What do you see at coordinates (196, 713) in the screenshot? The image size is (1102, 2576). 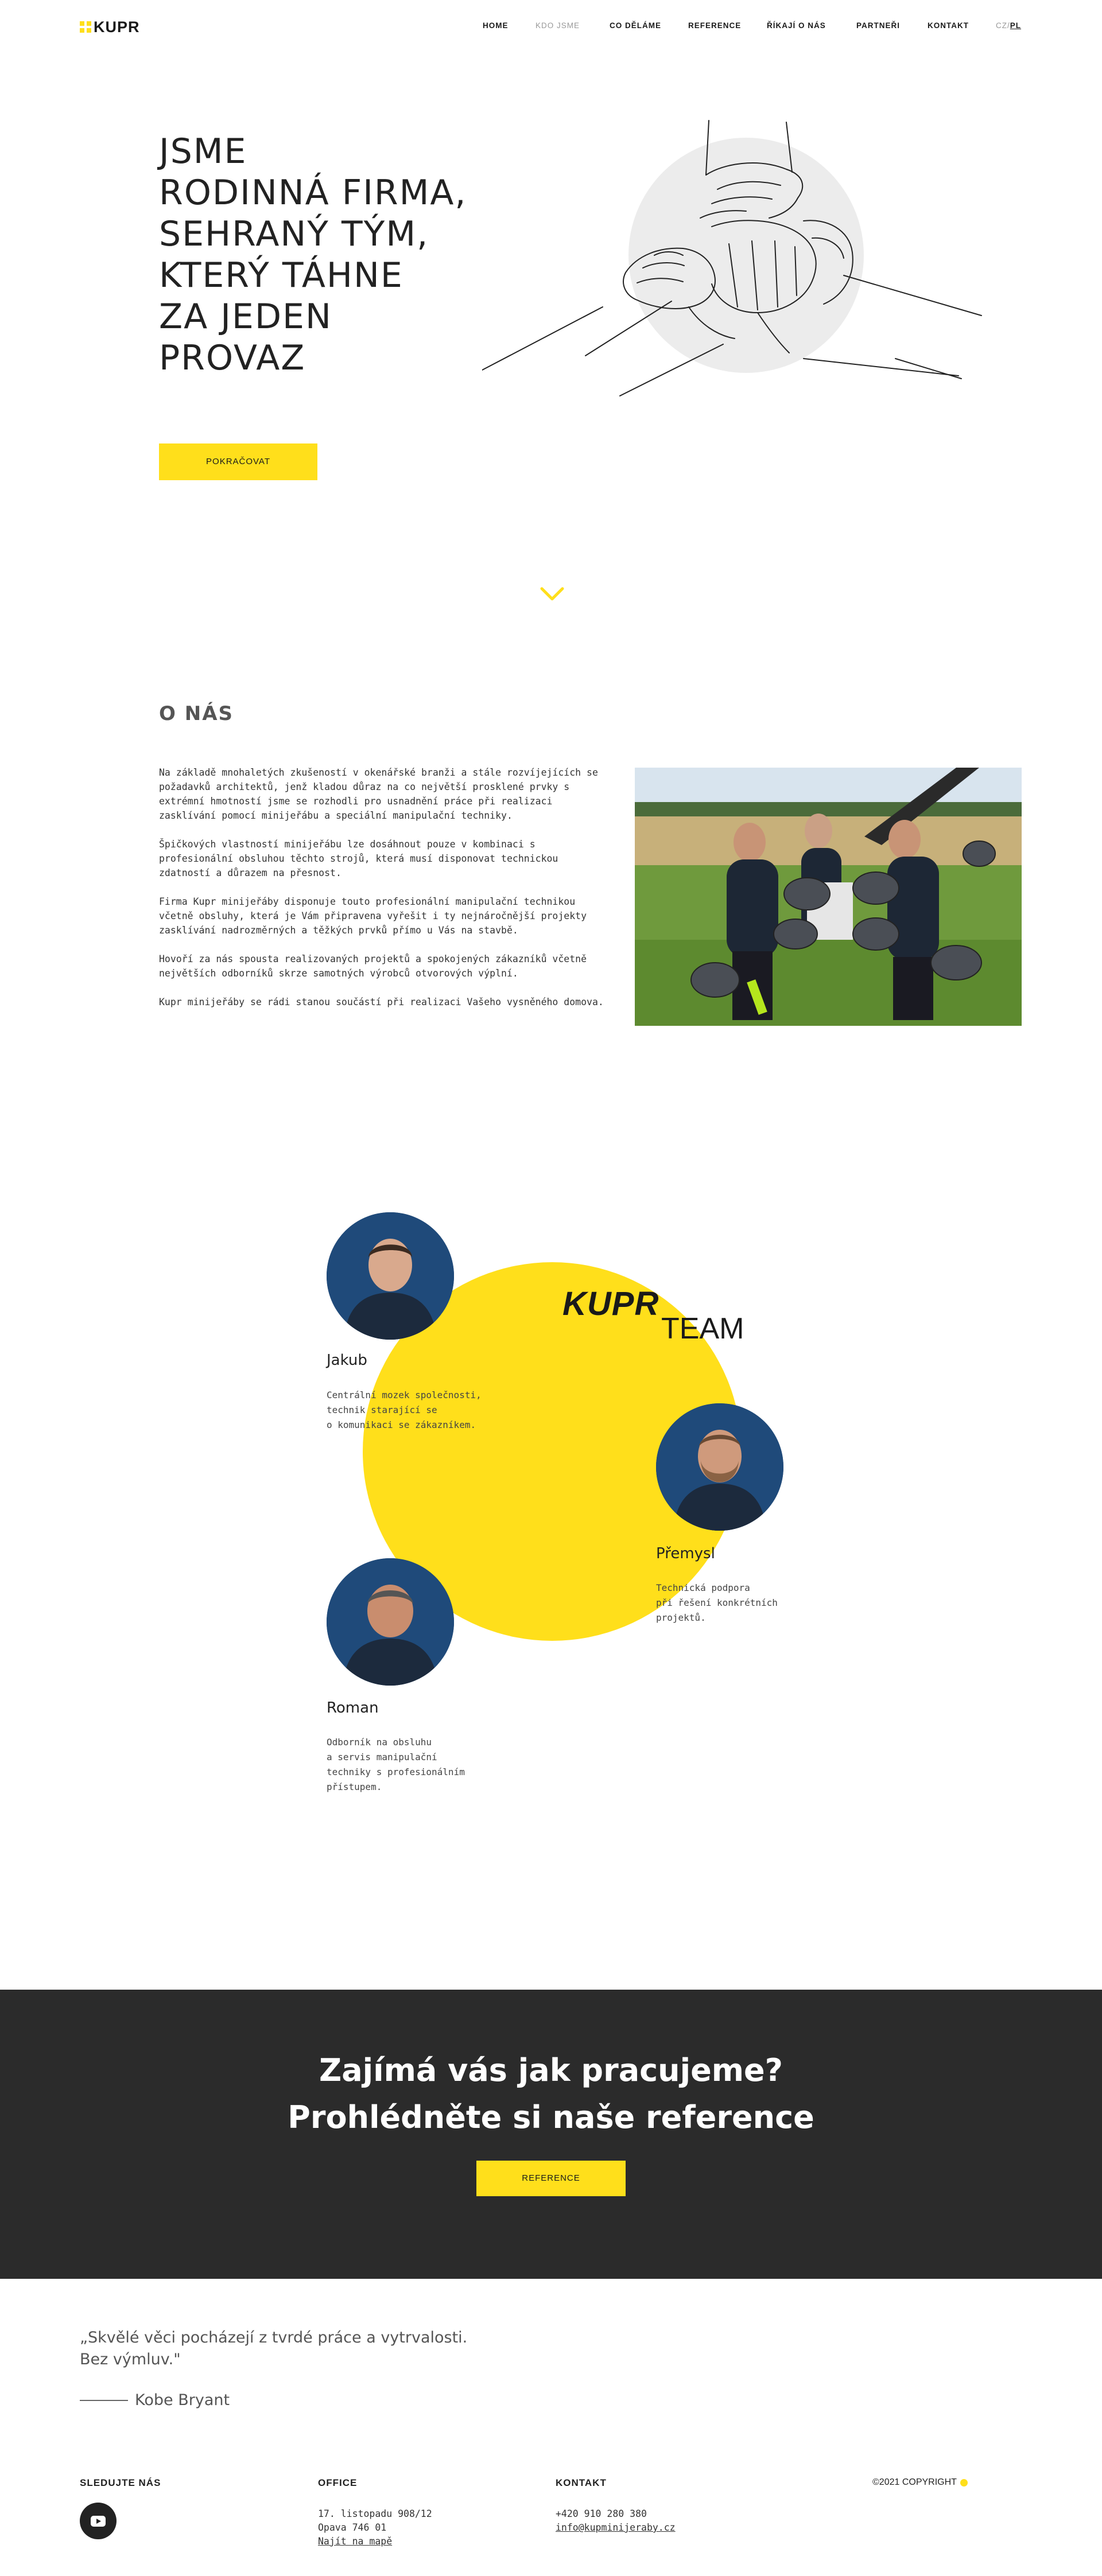 I see `about-title: O NÁS` at bounding box center [196, 713].